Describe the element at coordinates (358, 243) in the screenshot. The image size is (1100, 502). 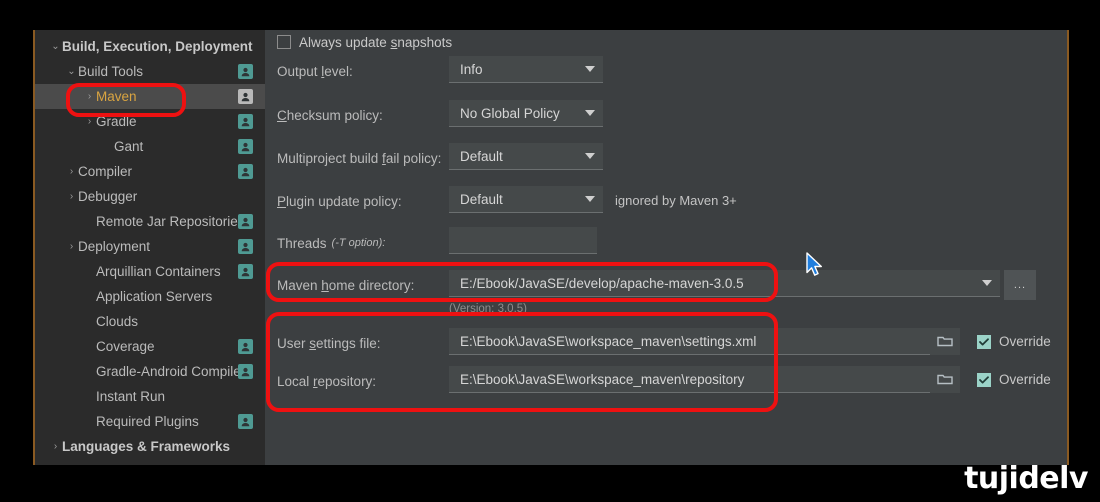
I see `threads-hint: (-T option):` at that location.